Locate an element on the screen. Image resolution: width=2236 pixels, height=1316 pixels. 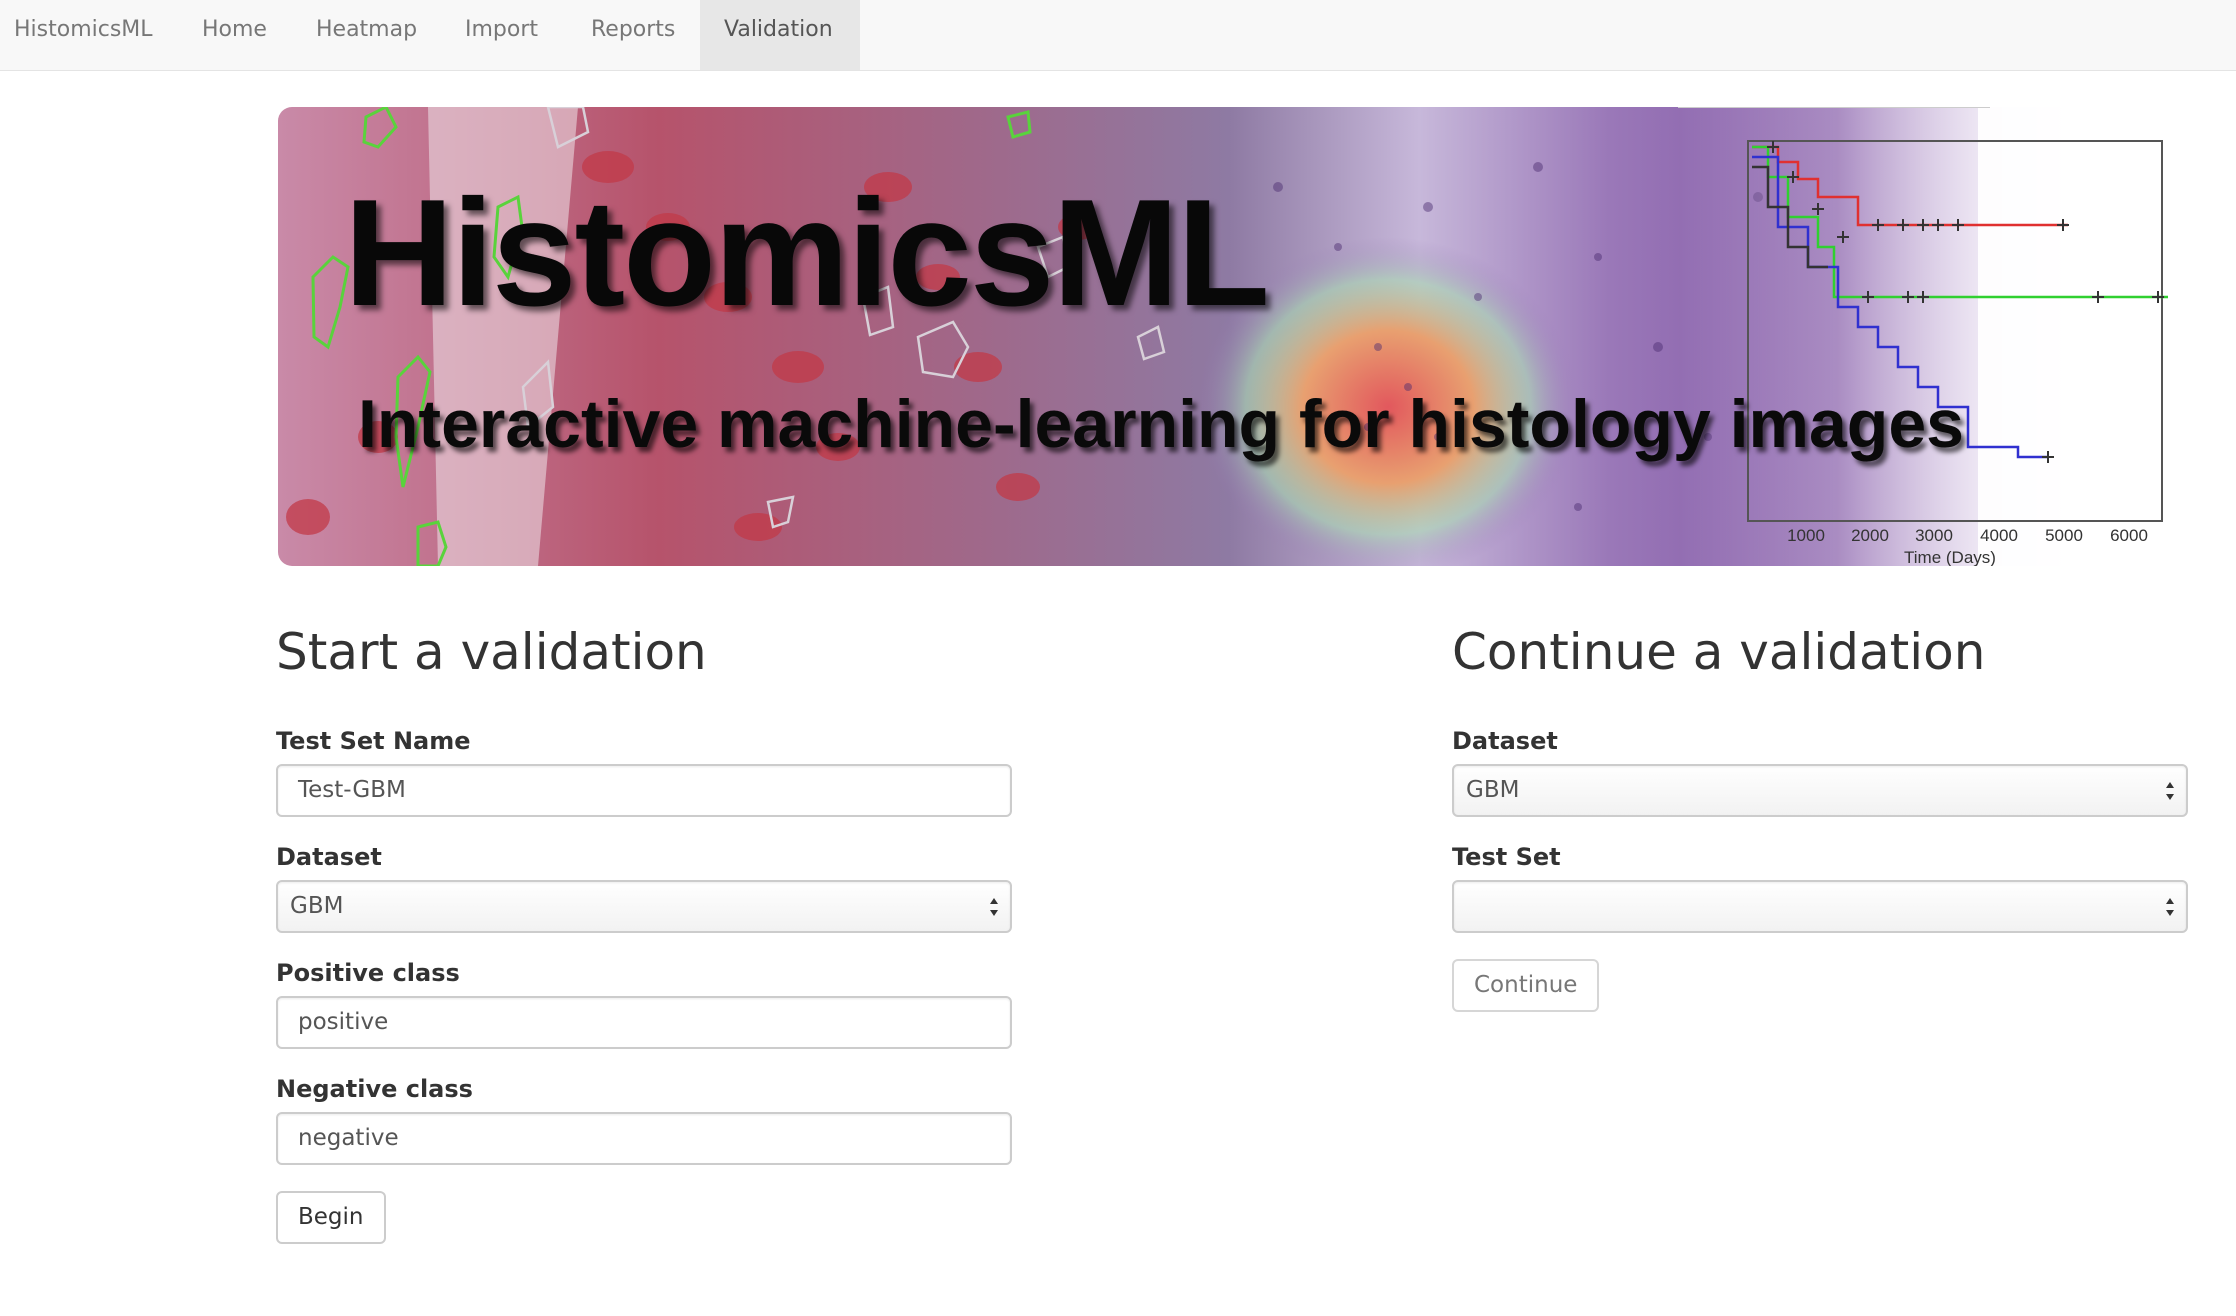
plot-tick: 2000 is located at coordinates (1870, 535).